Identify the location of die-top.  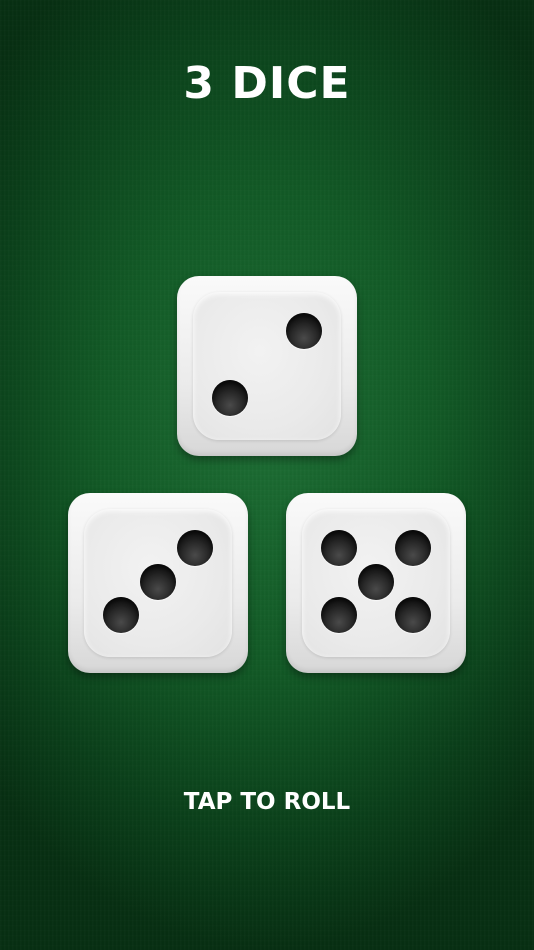
(267, 366).